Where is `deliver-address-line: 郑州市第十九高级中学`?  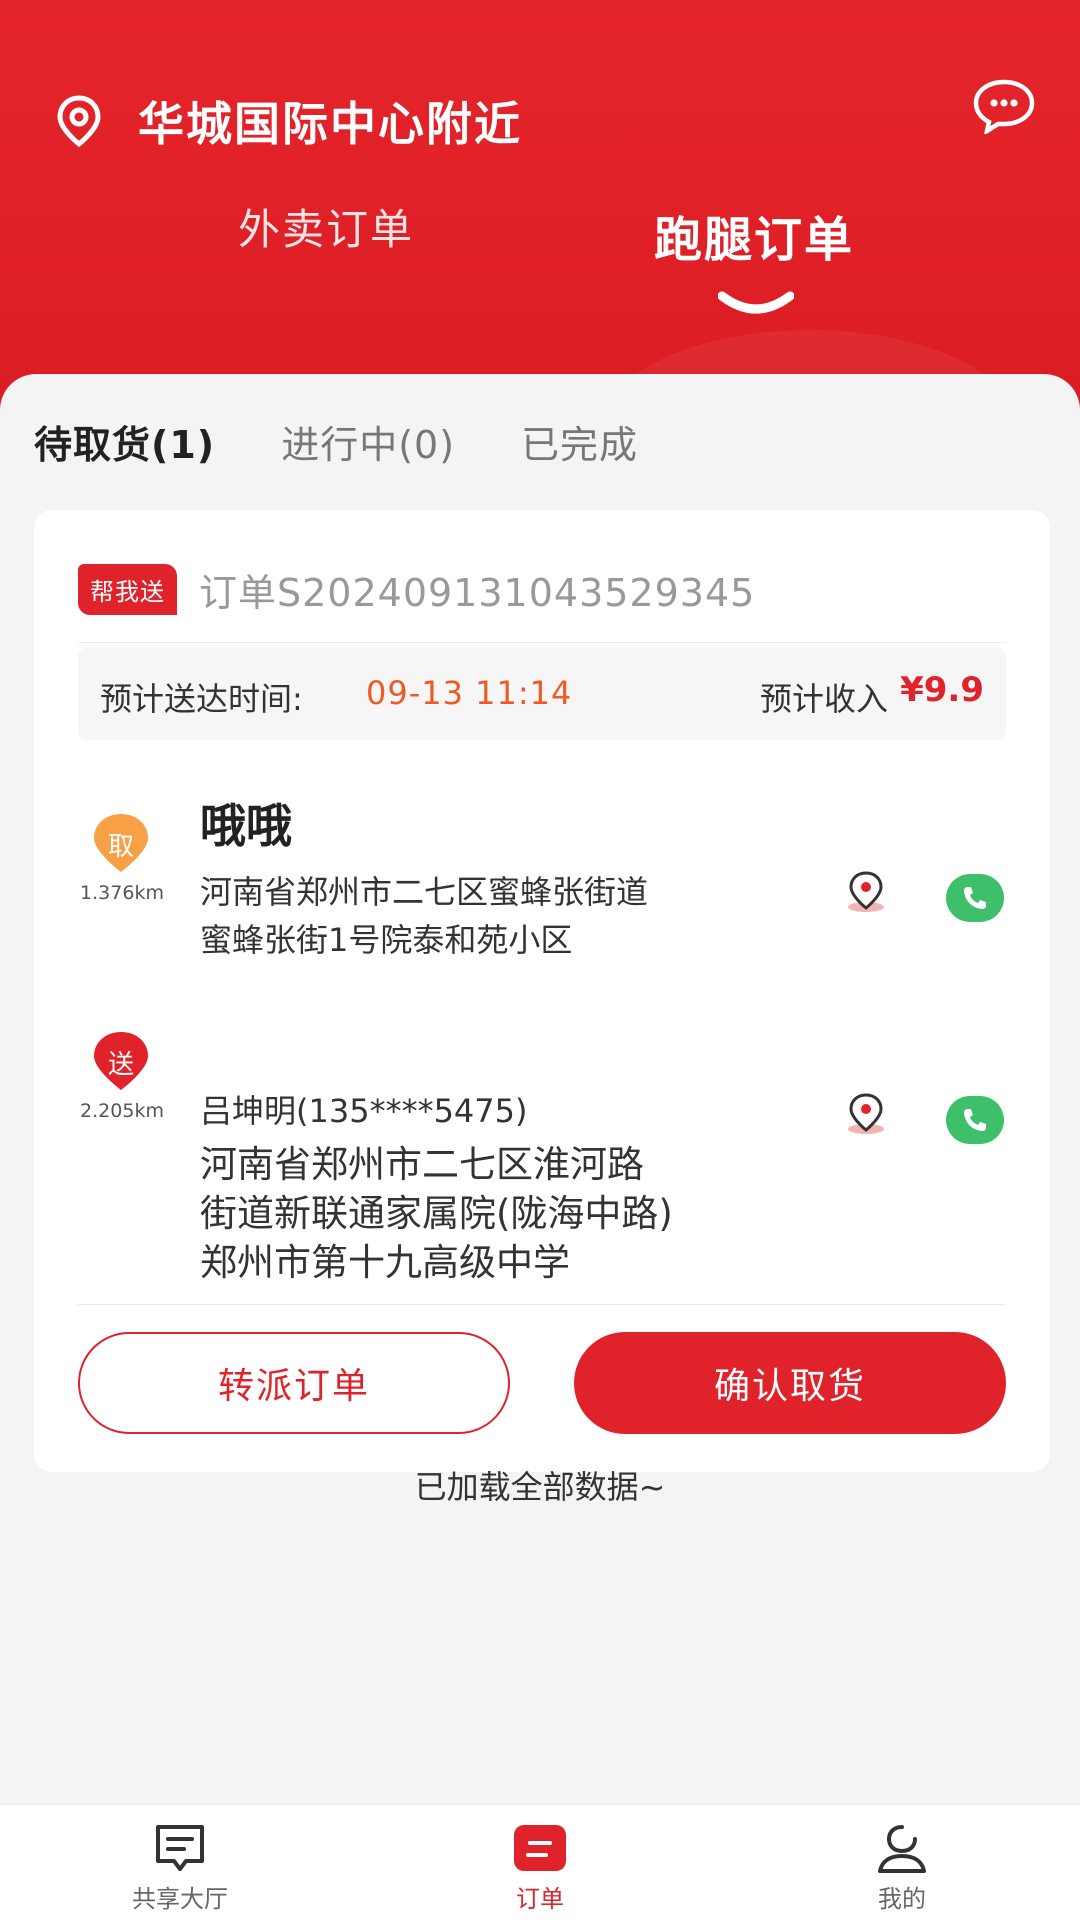 deliver-address-line: 郑州市第十九高级中学 is located at coordinates (385, 1262).